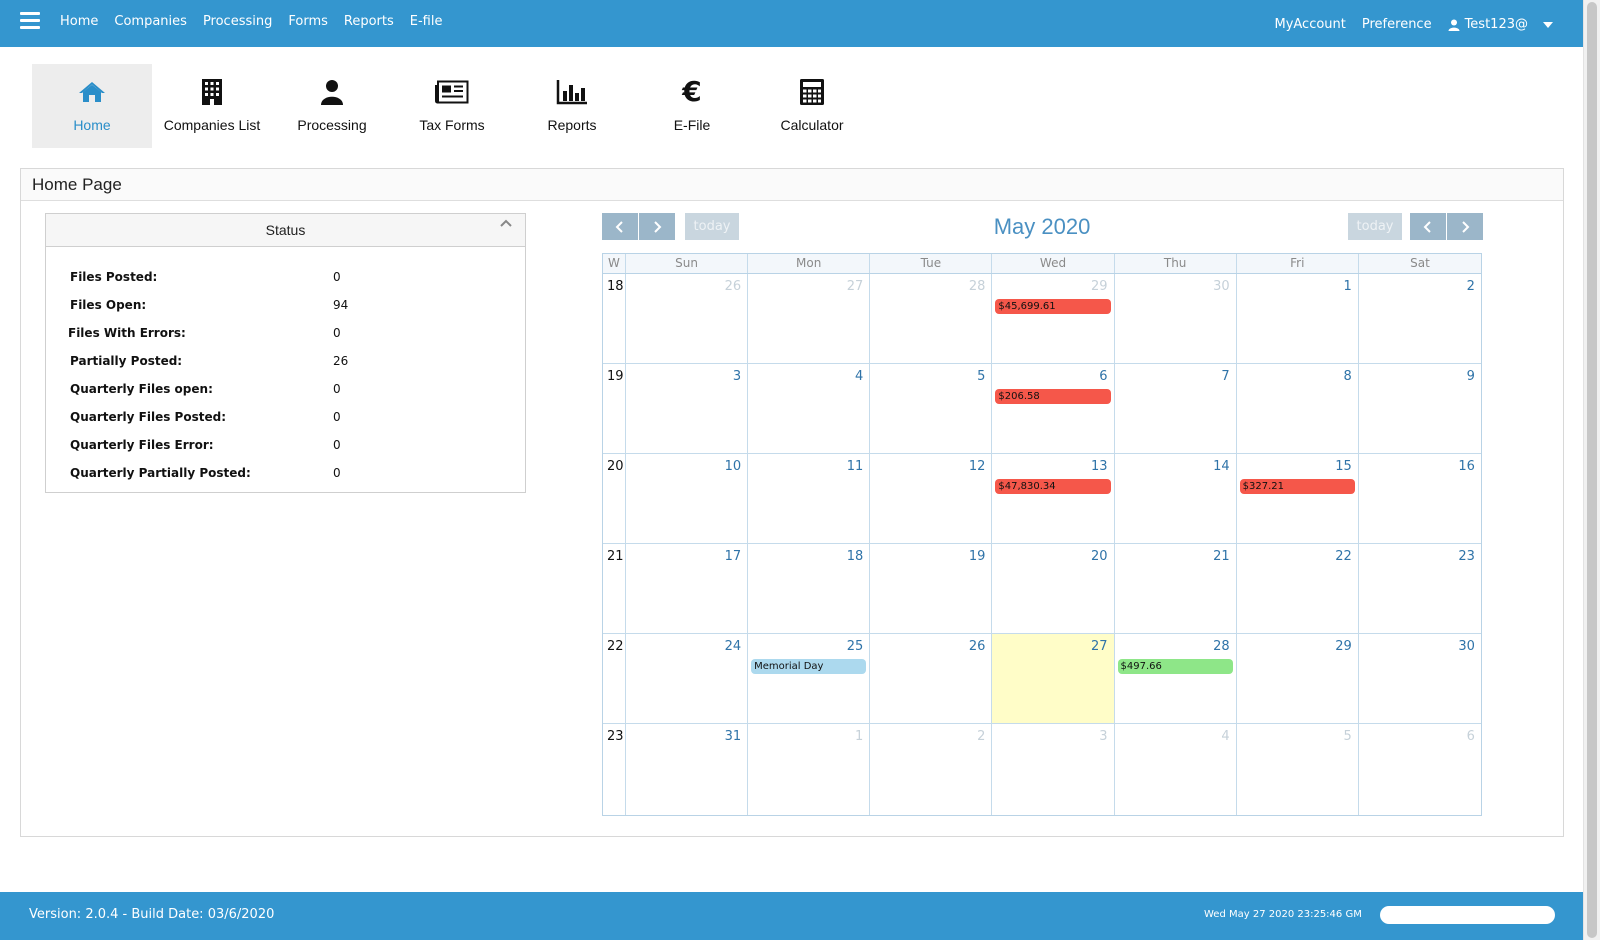 This screenshot has width=1600, height=940. Describe the element at coordinates (1466, 466) in the screenshot. I see `day-number: 16` at that location.